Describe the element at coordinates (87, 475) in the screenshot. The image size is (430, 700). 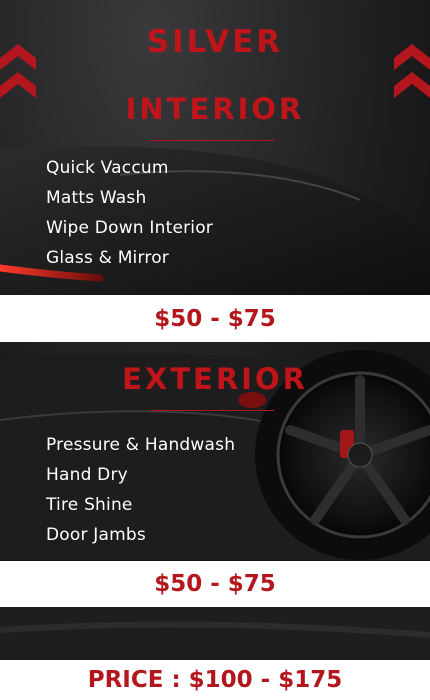
I see `list-item: Hand Dry` at that location.